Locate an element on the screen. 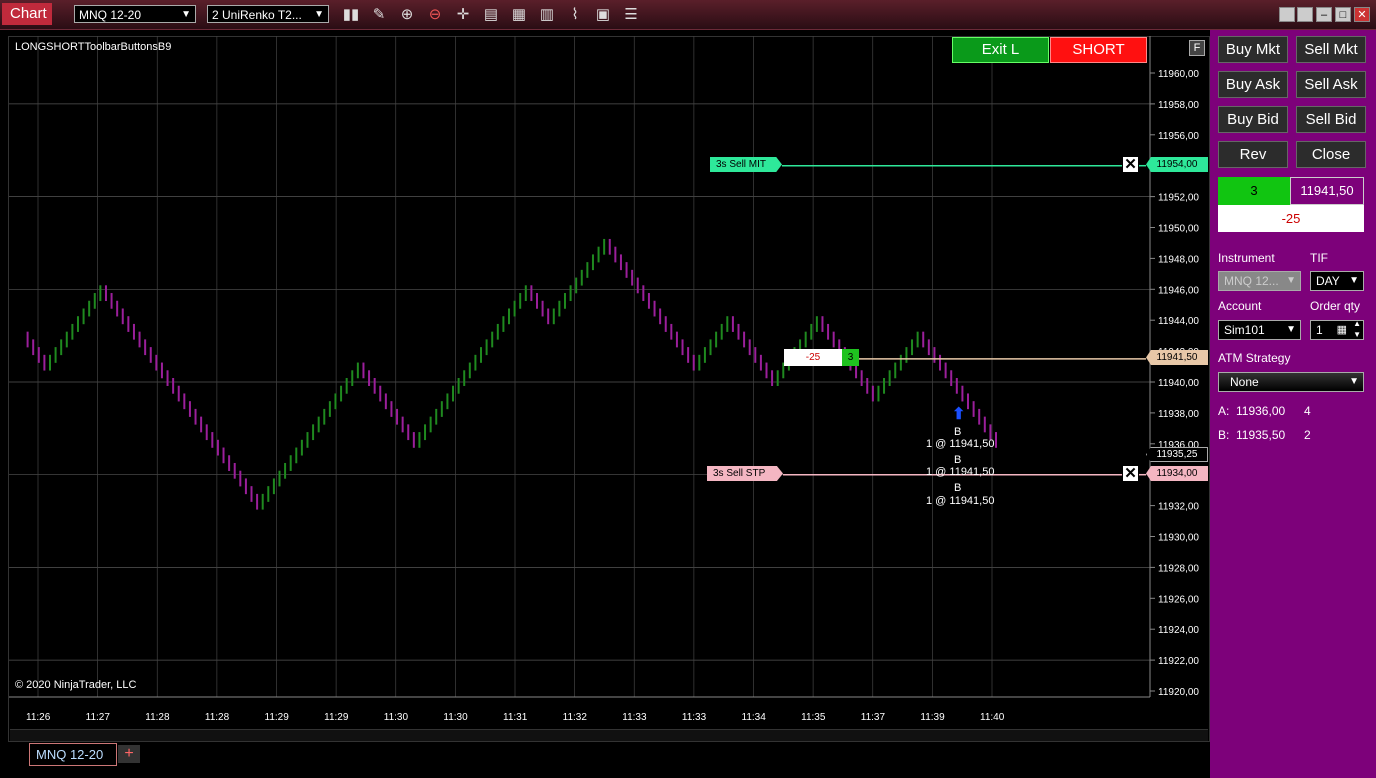 The image size is (1376, 778). order-qty-value: 1 is located at coordinates (1319, 330).